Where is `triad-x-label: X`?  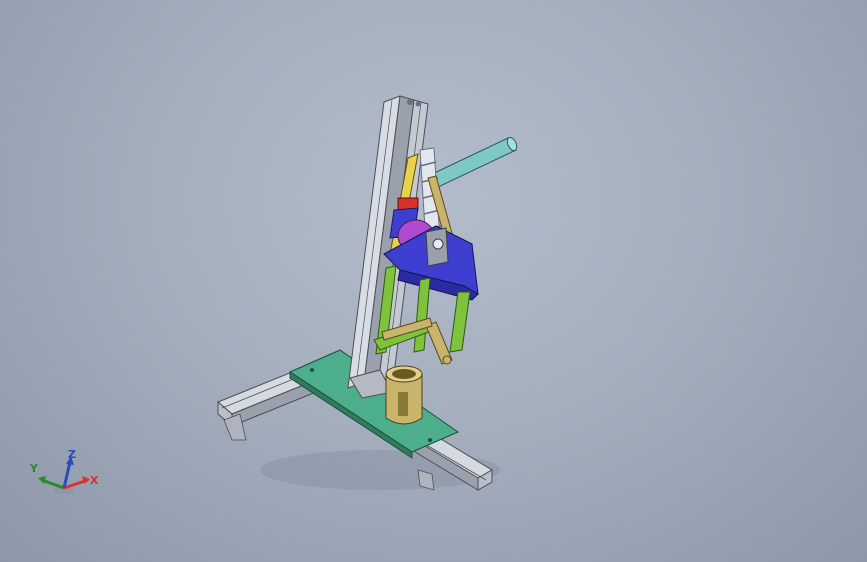
triad-x-label: X is located at coordinates (94, 480).